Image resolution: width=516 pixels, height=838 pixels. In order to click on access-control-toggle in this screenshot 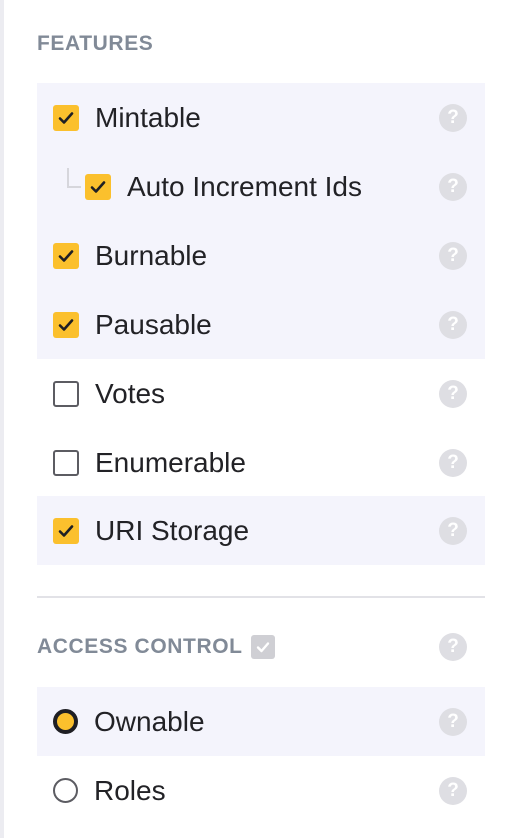, I will do `click(262, 647)`.